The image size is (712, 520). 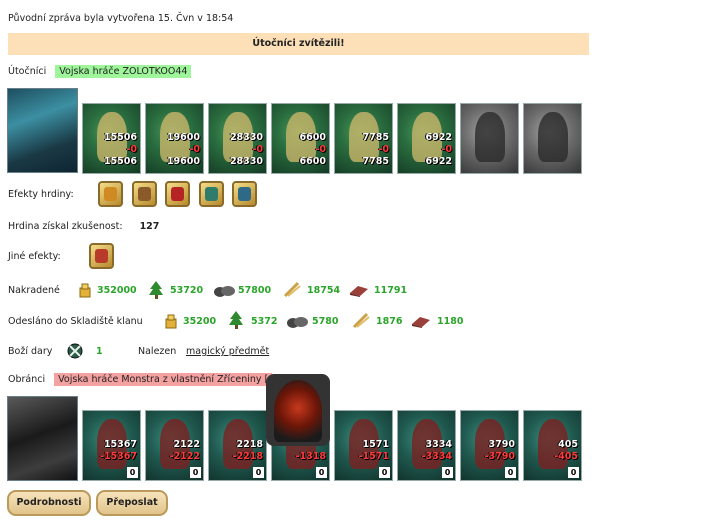 I want to click on defender-hero-portrait, so click(x=42, y=438).